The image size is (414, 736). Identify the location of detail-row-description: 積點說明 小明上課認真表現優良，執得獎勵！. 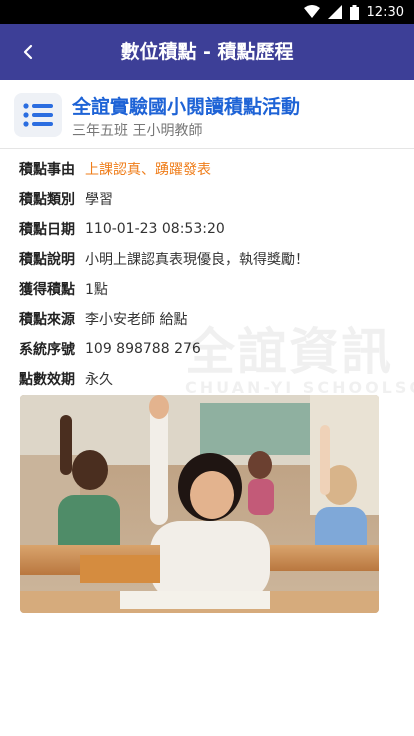
(209, 259).